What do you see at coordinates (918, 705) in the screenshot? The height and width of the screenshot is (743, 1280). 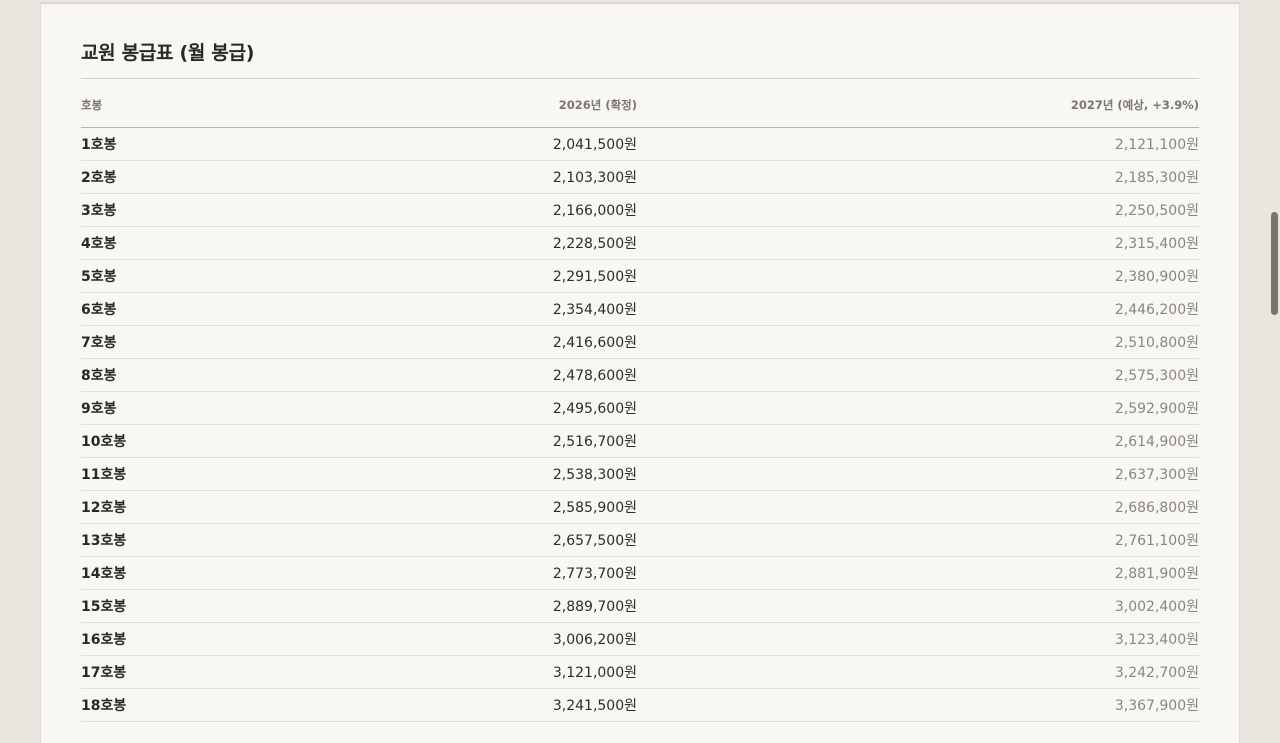 I see `salary-2027-cell: 3,367,900원` at bounding box center [918, 705].